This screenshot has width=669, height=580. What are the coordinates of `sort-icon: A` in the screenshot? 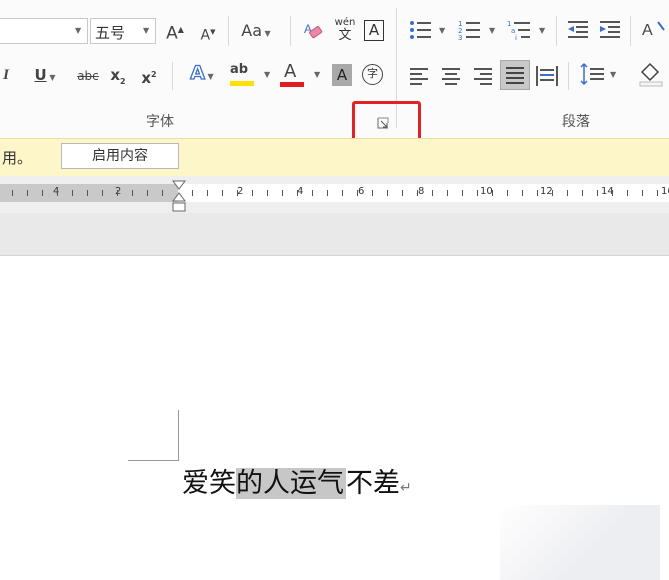 It's located at (654, 30).